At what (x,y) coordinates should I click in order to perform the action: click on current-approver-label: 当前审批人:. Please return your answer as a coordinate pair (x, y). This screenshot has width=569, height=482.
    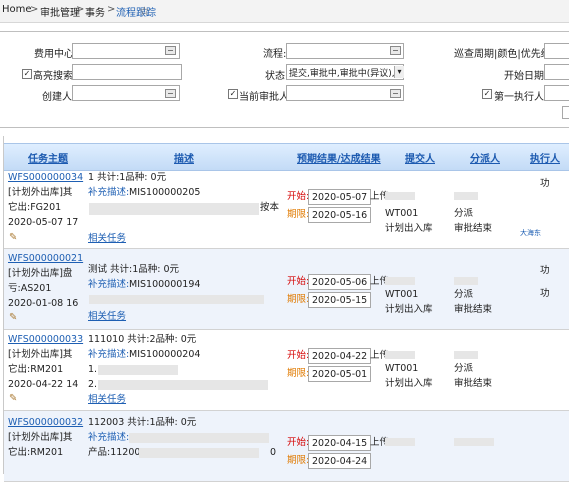
    Looking at the image, I should click on (266, 97).